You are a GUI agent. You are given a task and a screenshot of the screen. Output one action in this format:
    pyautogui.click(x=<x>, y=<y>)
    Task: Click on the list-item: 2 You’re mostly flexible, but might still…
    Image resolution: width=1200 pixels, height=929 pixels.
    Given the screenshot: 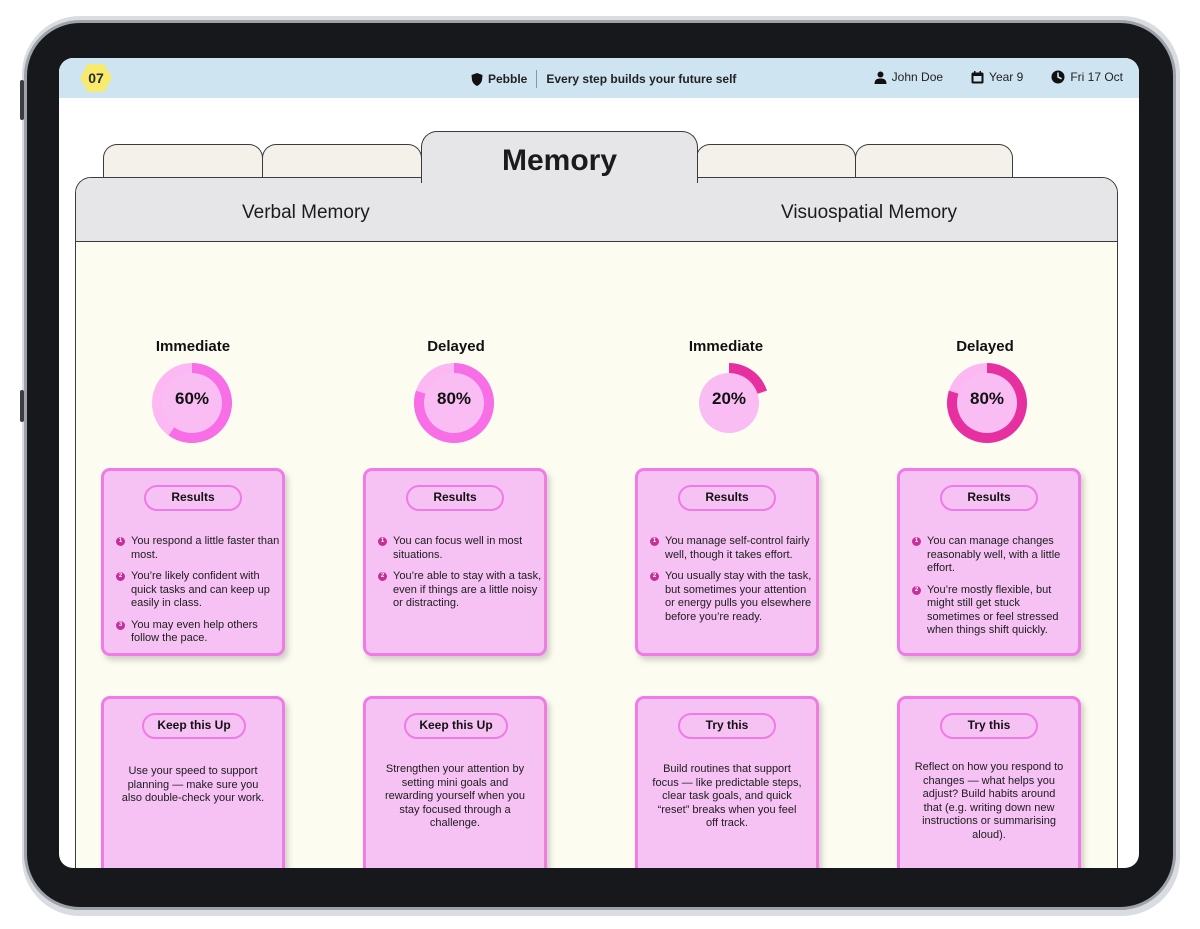 What is the action you would take?
    pyautogui.click(x=994, y=611)
    